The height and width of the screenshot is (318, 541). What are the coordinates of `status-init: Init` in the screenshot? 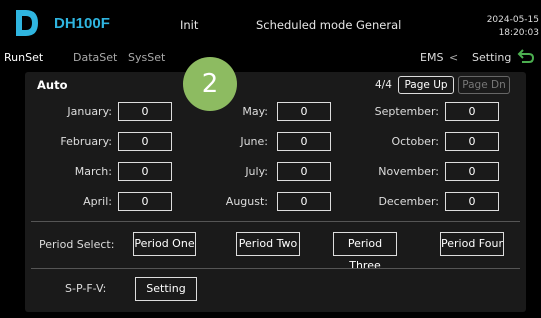 It's located at (189, 25).